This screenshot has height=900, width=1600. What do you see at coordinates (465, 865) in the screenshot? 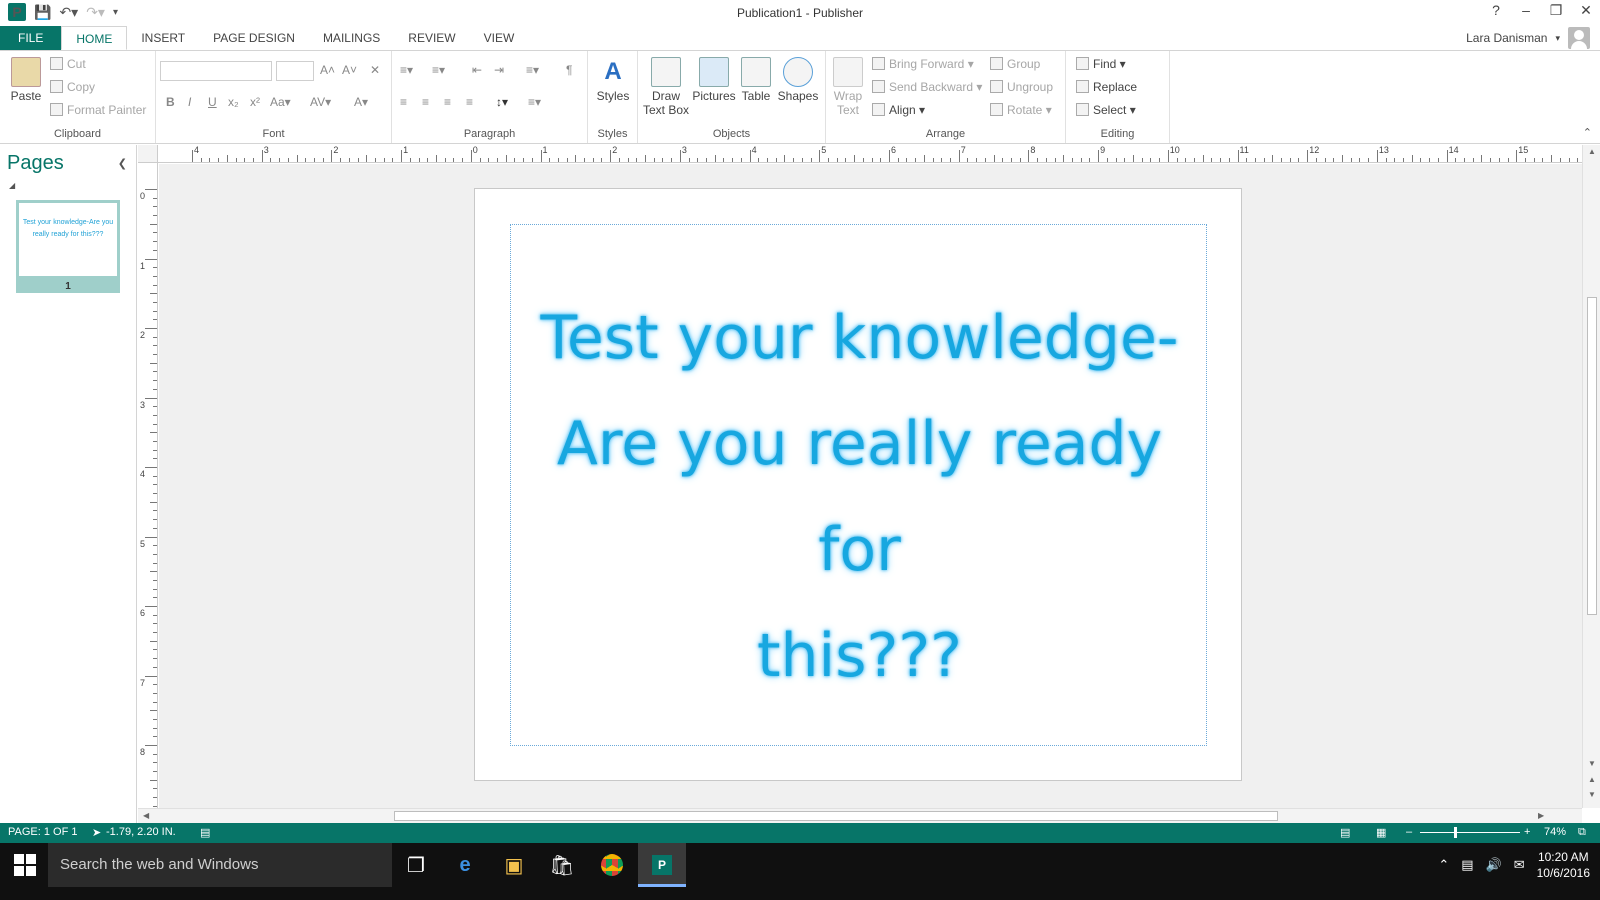
I see `edge-browser-icon: e` at bounding box center [465, 865].